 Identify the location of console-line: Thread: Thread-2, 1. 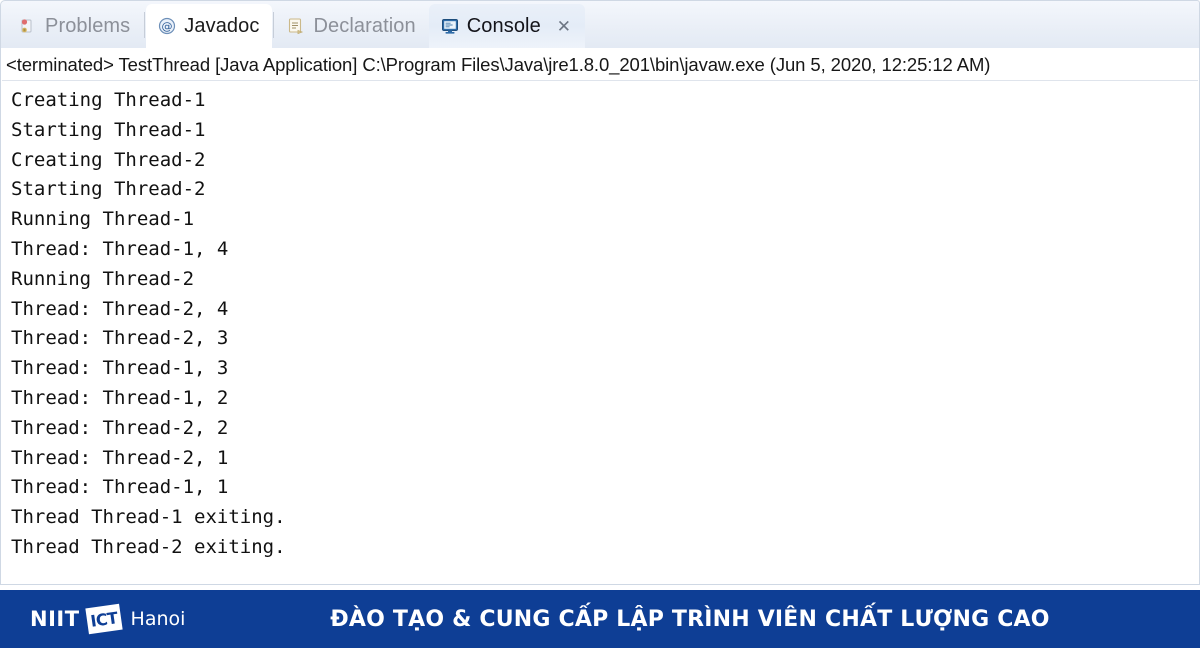
(120, 457).